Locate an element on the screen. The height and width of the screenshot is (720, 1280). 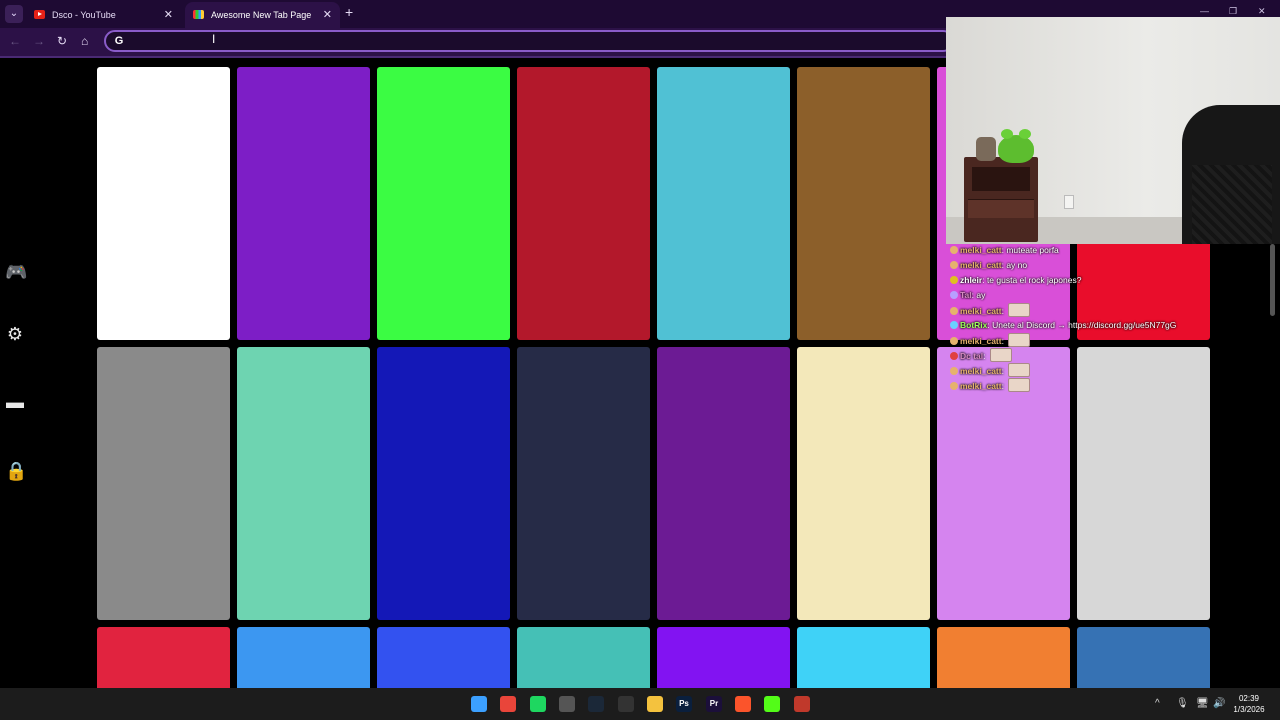
display-icon: 🖥 is located at coordinates (1202, 703).